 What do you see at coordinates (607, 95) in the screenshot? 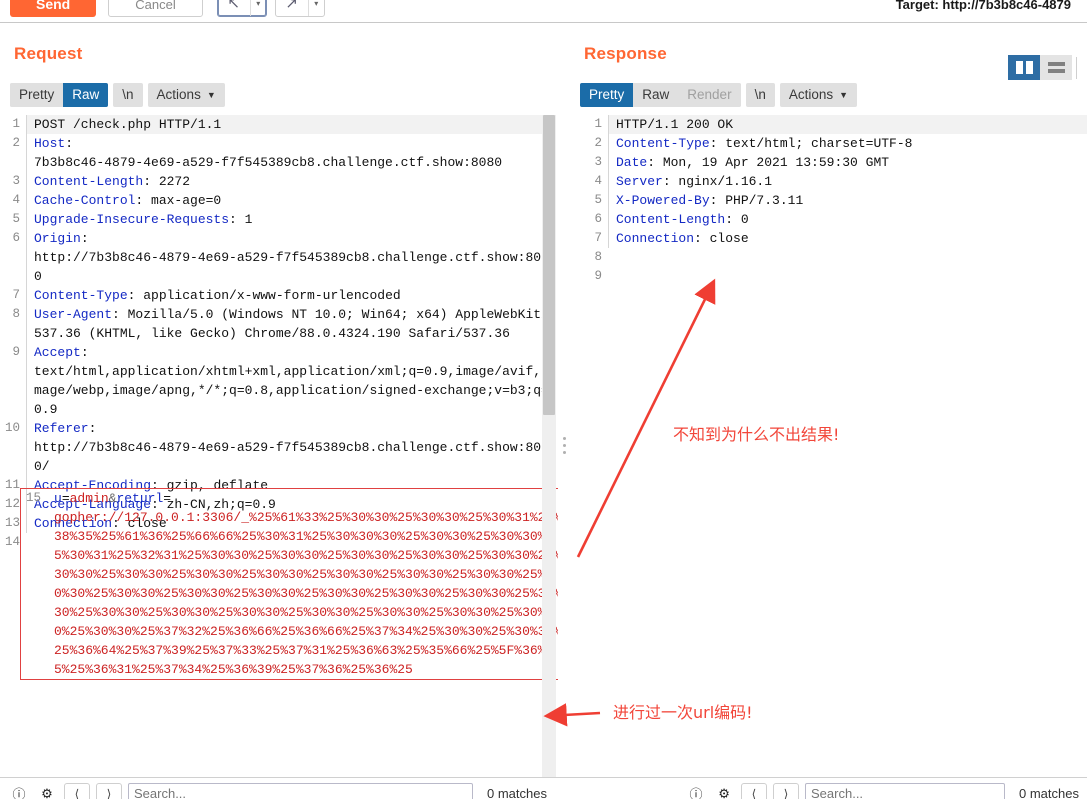
I see `tab-response-pretty: Pretty` at bounding box center [607, 95].